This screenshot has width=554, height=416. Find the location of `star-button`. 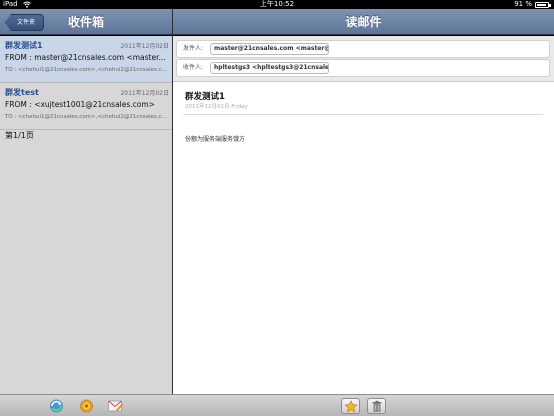

star-button is located at coordinates (350, 406).